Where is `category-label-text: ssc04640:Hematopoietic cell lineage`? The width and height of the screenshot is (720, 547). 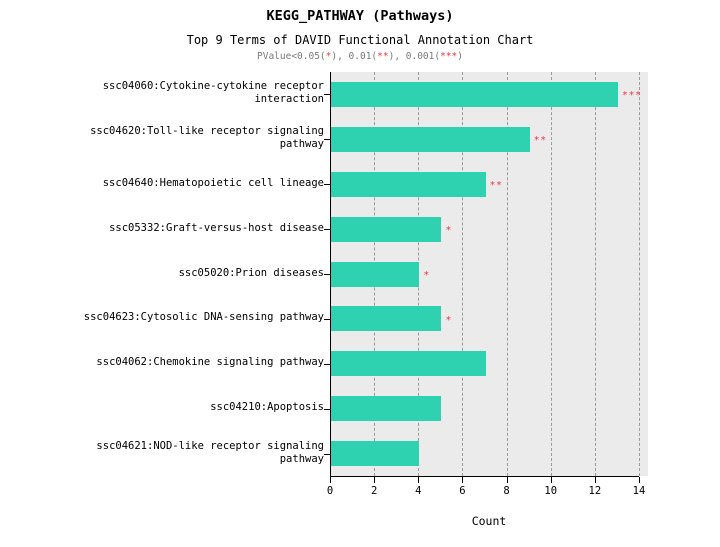 category-label-text: ssc04640:Hematopoietic cell lineage is located at coordinates (213, 182).